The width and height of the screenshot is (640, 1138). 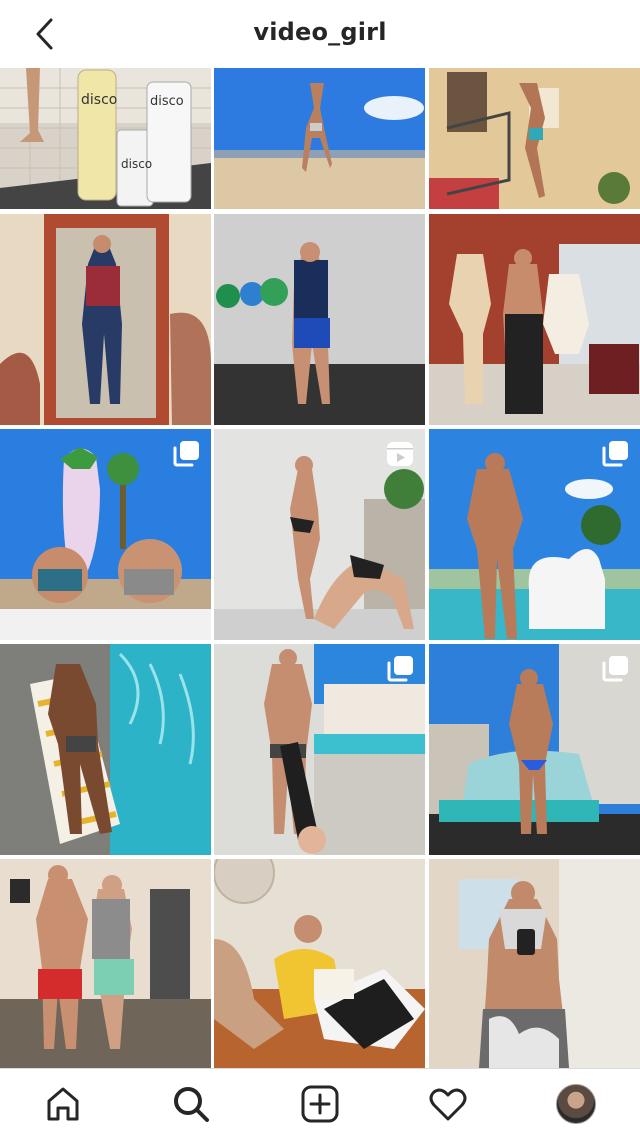 I want to click on new-post-icon, so click(x=320, y=1104).